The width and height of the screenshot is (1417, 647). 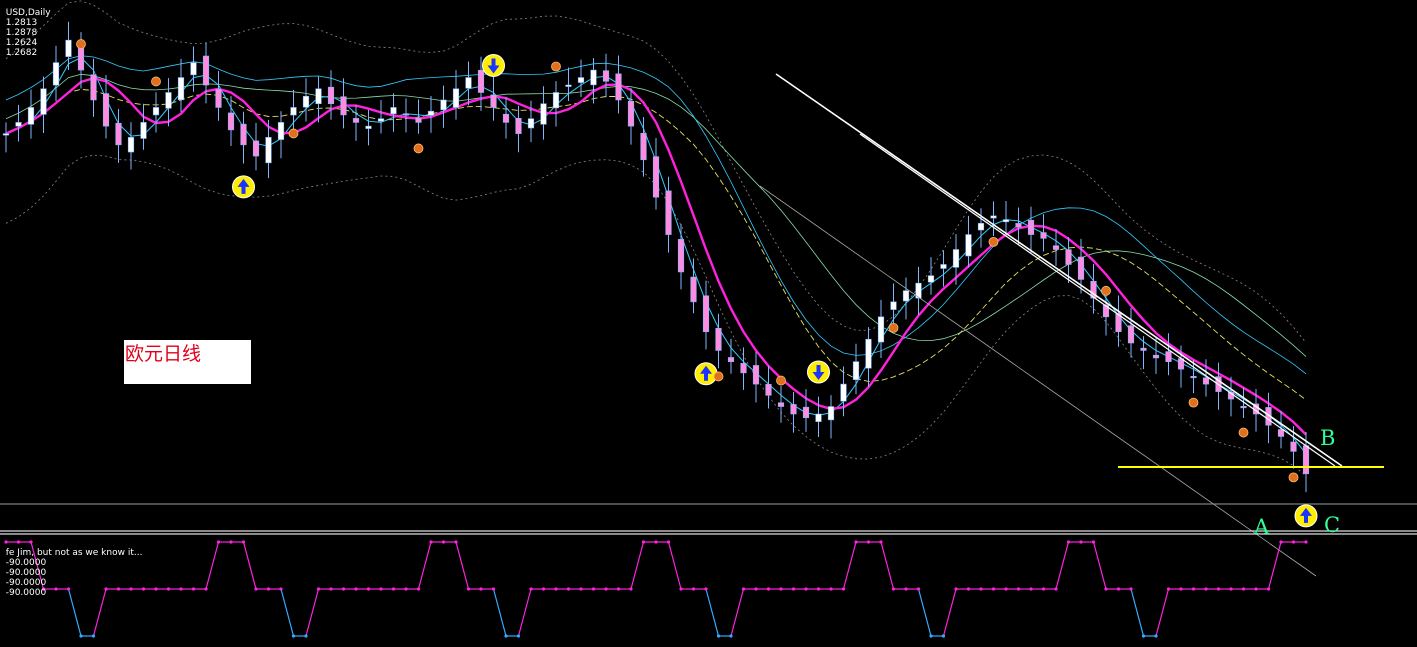 I want to click on ohlc-open: 1.2813, so click(x=21, y=23).